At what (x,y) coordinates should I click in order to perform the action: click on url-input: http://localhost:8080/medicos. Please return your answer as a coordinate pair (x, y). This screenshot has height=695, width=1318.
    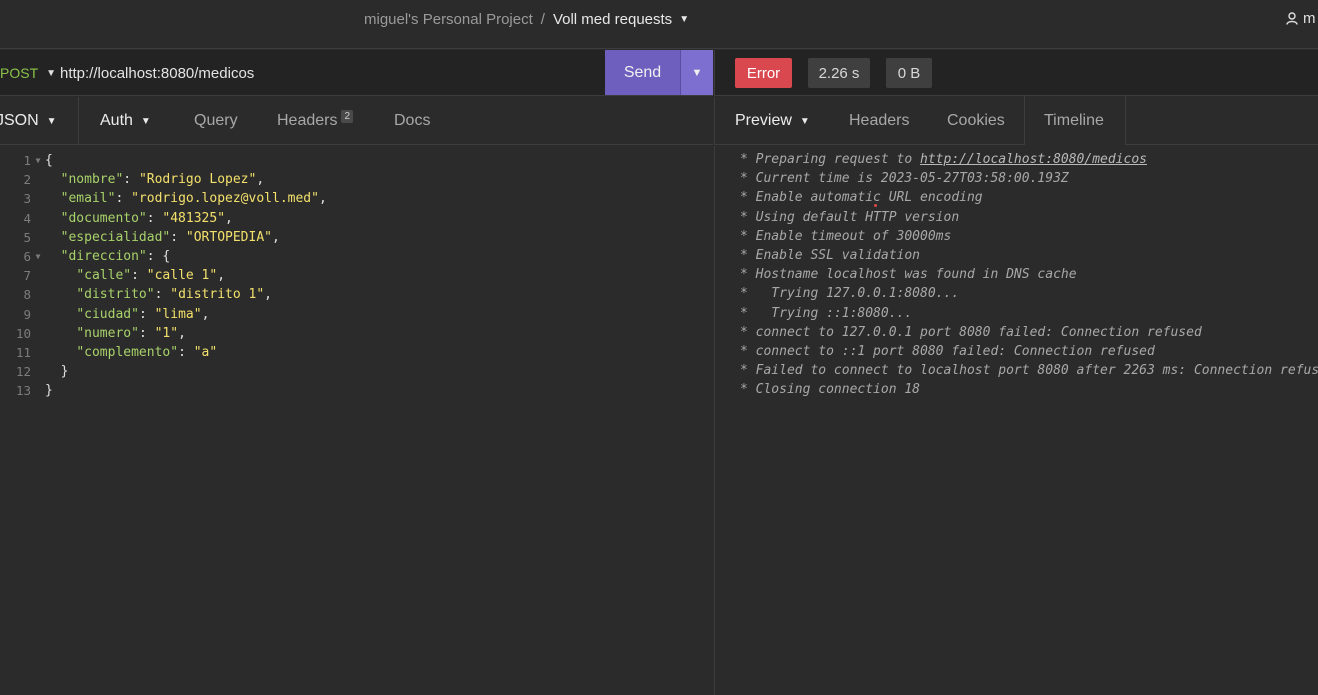
    Looking at the image, I should click on (157, 73).